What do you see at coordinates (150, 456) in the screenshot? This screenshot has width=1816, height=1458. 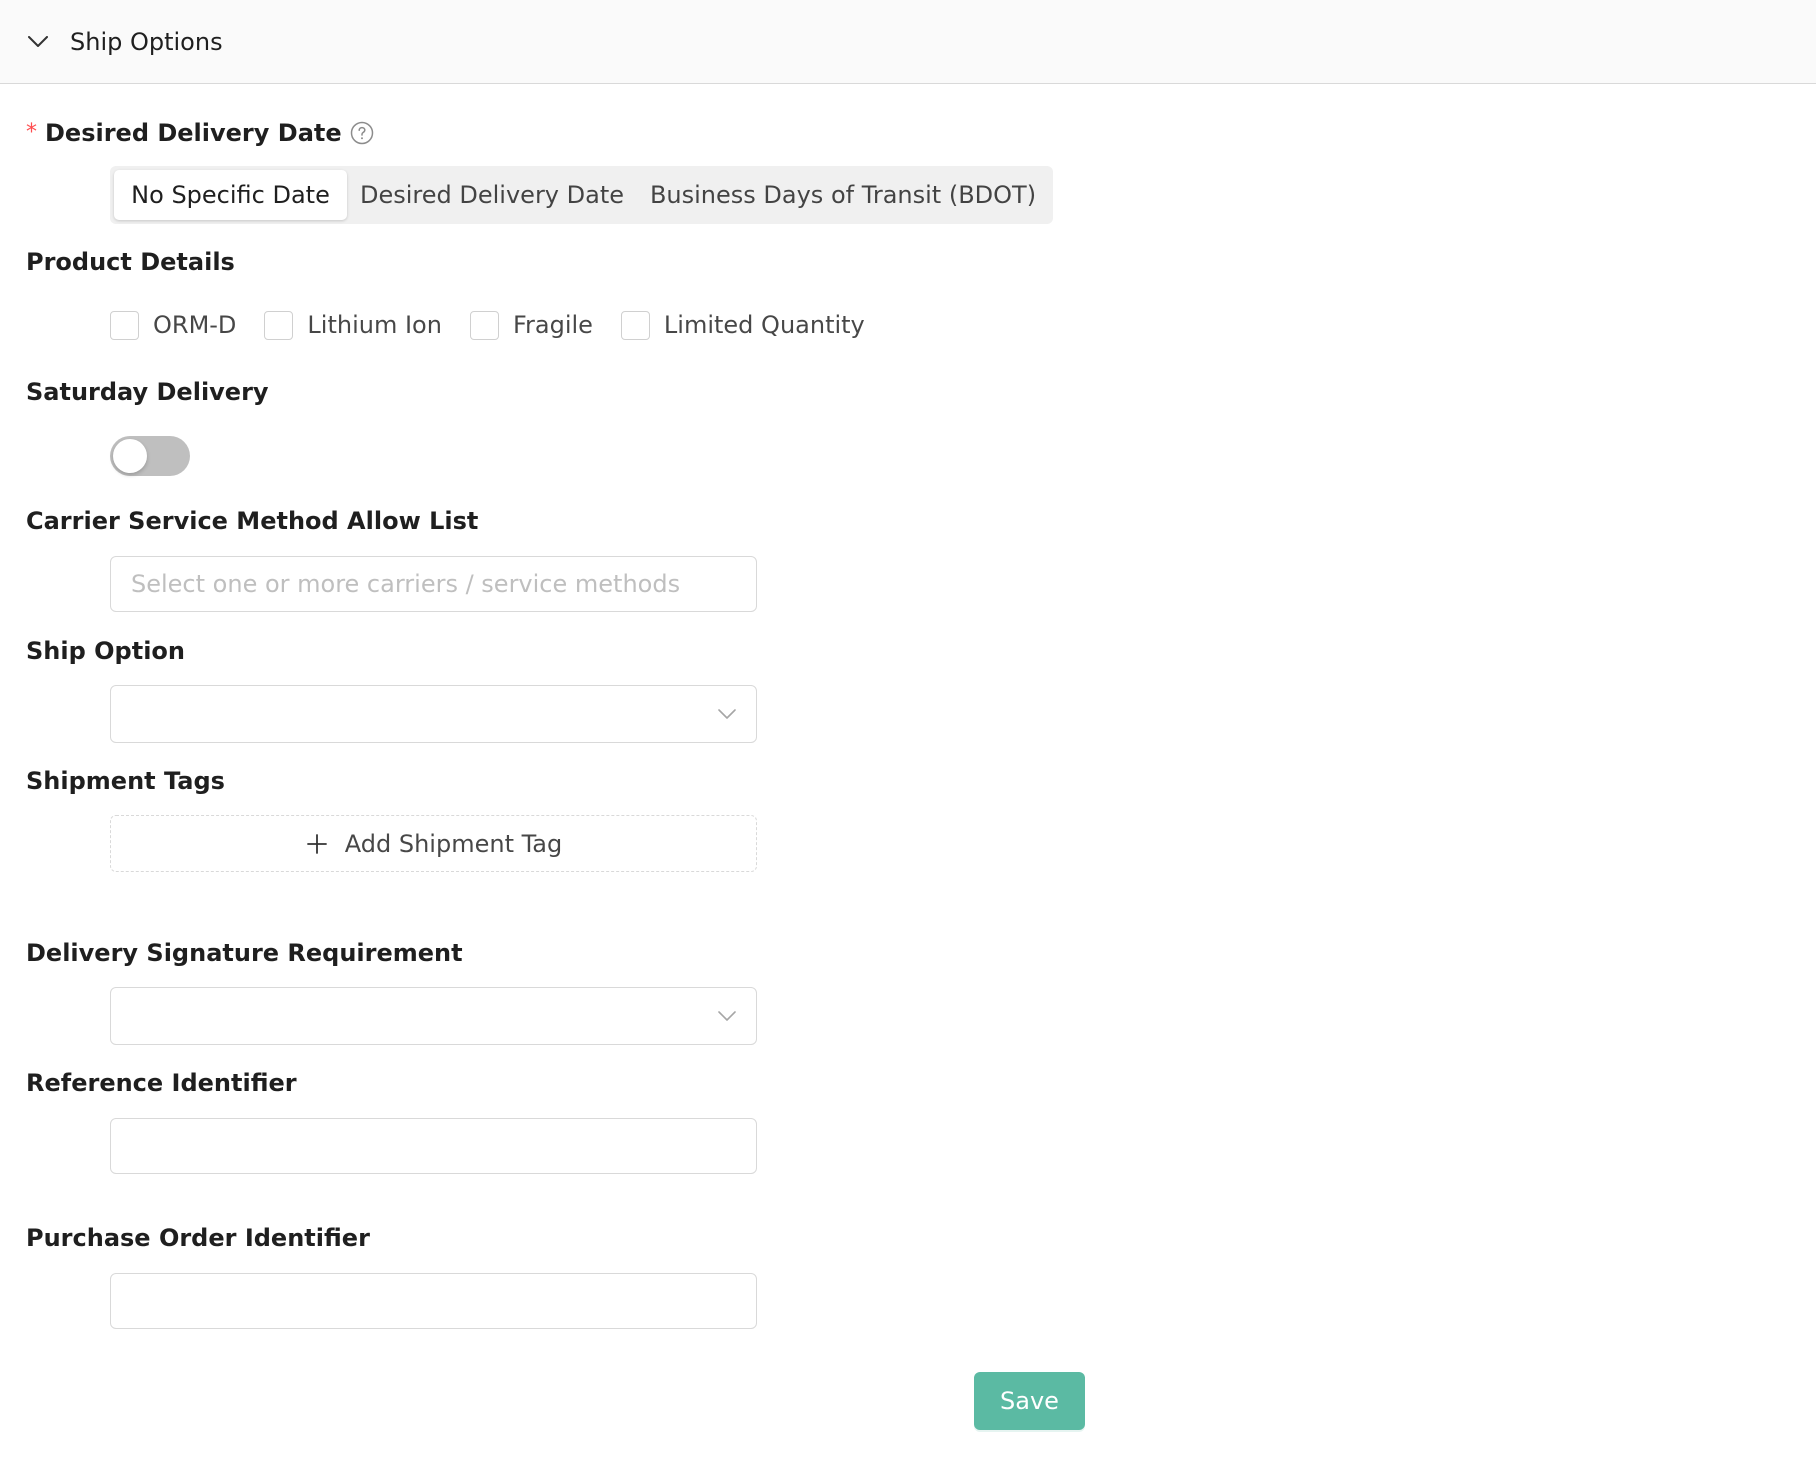 I see `saturday-delivery-toggle` at bounding box center [150, 456].